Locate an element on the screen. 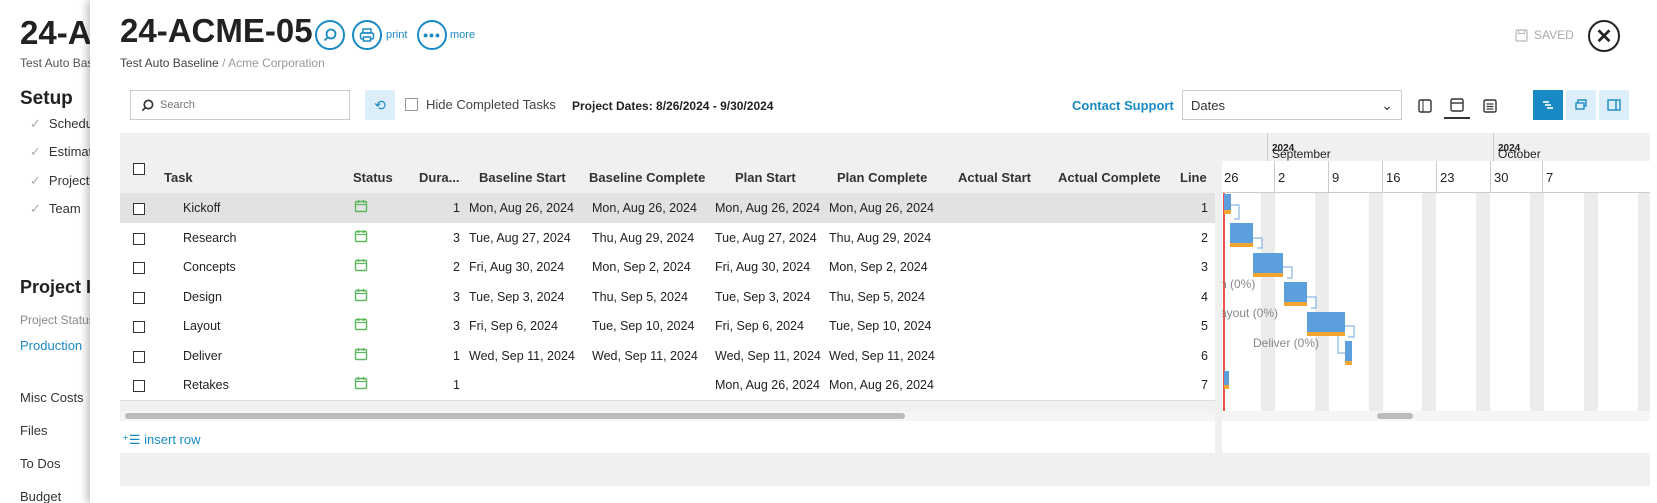 This screenshot has height=503, width=1657. gantt-scrollbar is located at coordinates (1436, 416).